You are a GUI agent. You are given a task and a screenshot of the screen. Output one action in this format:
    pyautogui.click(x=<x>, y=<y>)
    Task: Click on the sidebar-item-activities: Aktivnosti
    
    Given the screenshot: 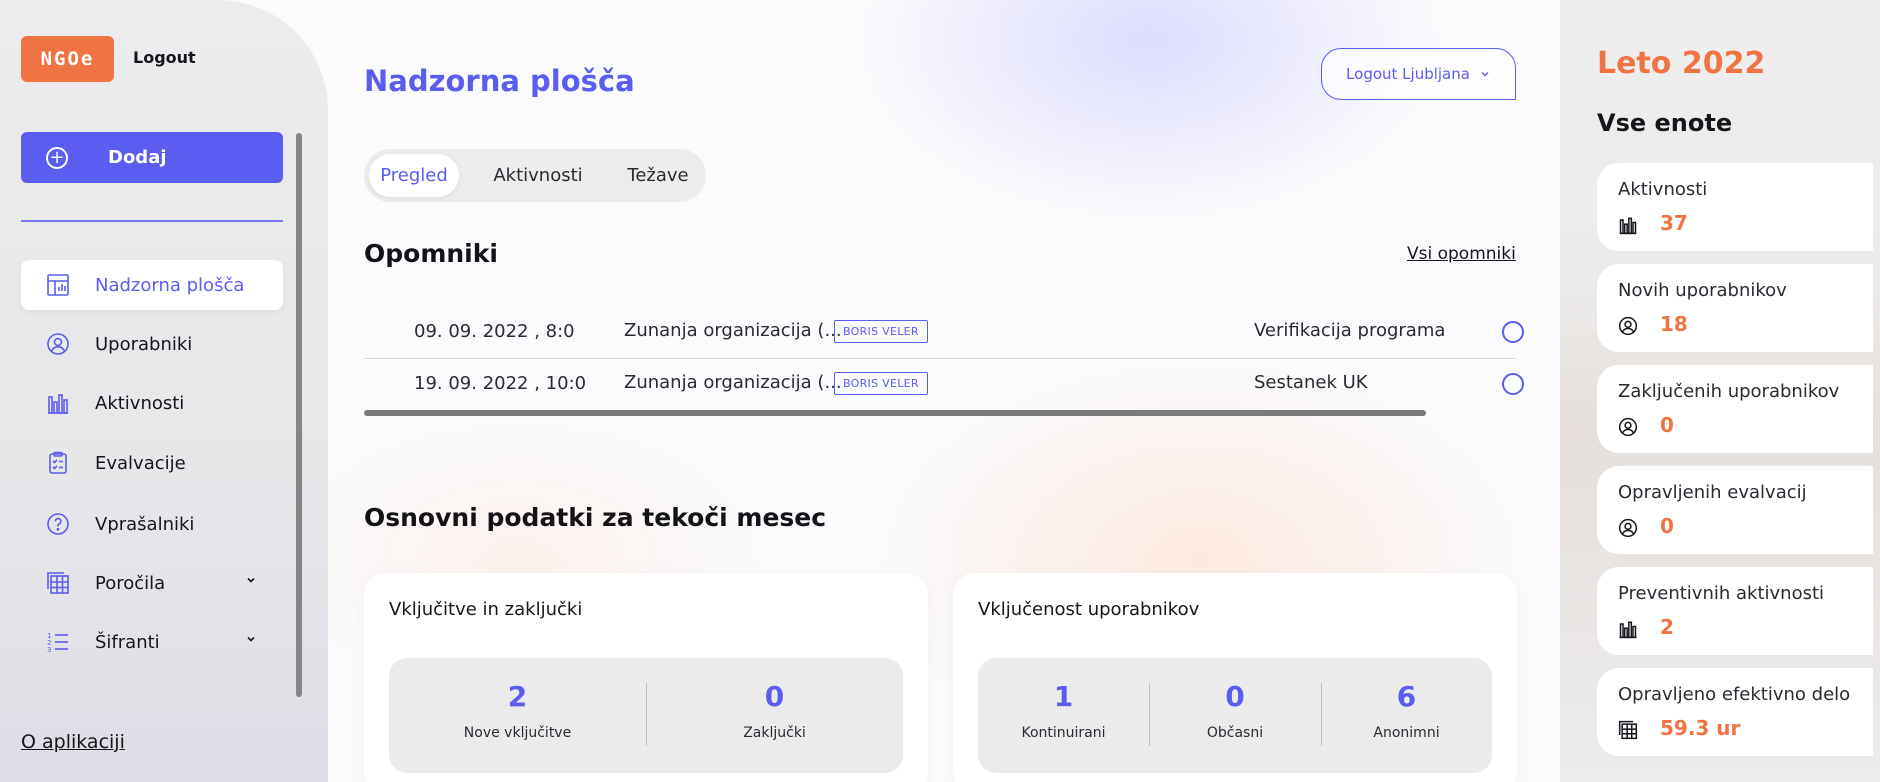 What is the action you would take?
    pyautogui.click(x=152, y=403)
    